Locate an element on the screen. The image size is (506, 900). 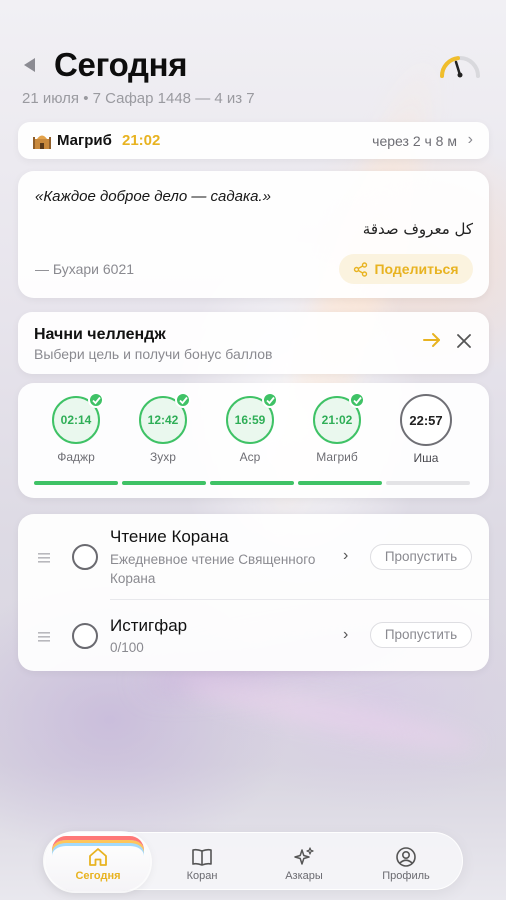
tab-profile: Профиль is located at coordinates (406, 862).